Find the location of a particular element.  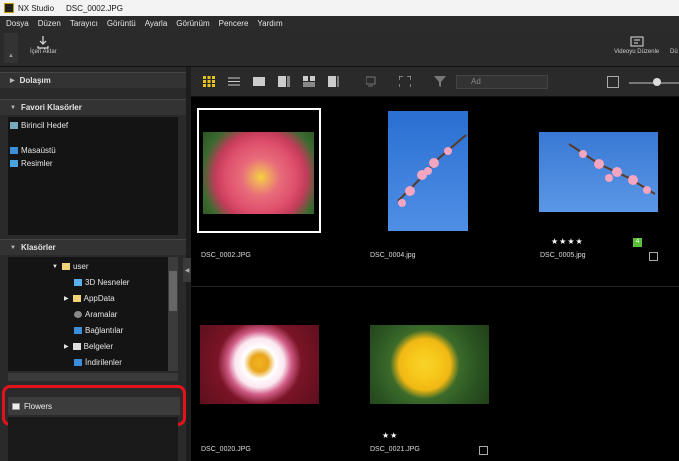

import-icon is located at coordinates (43, 42).